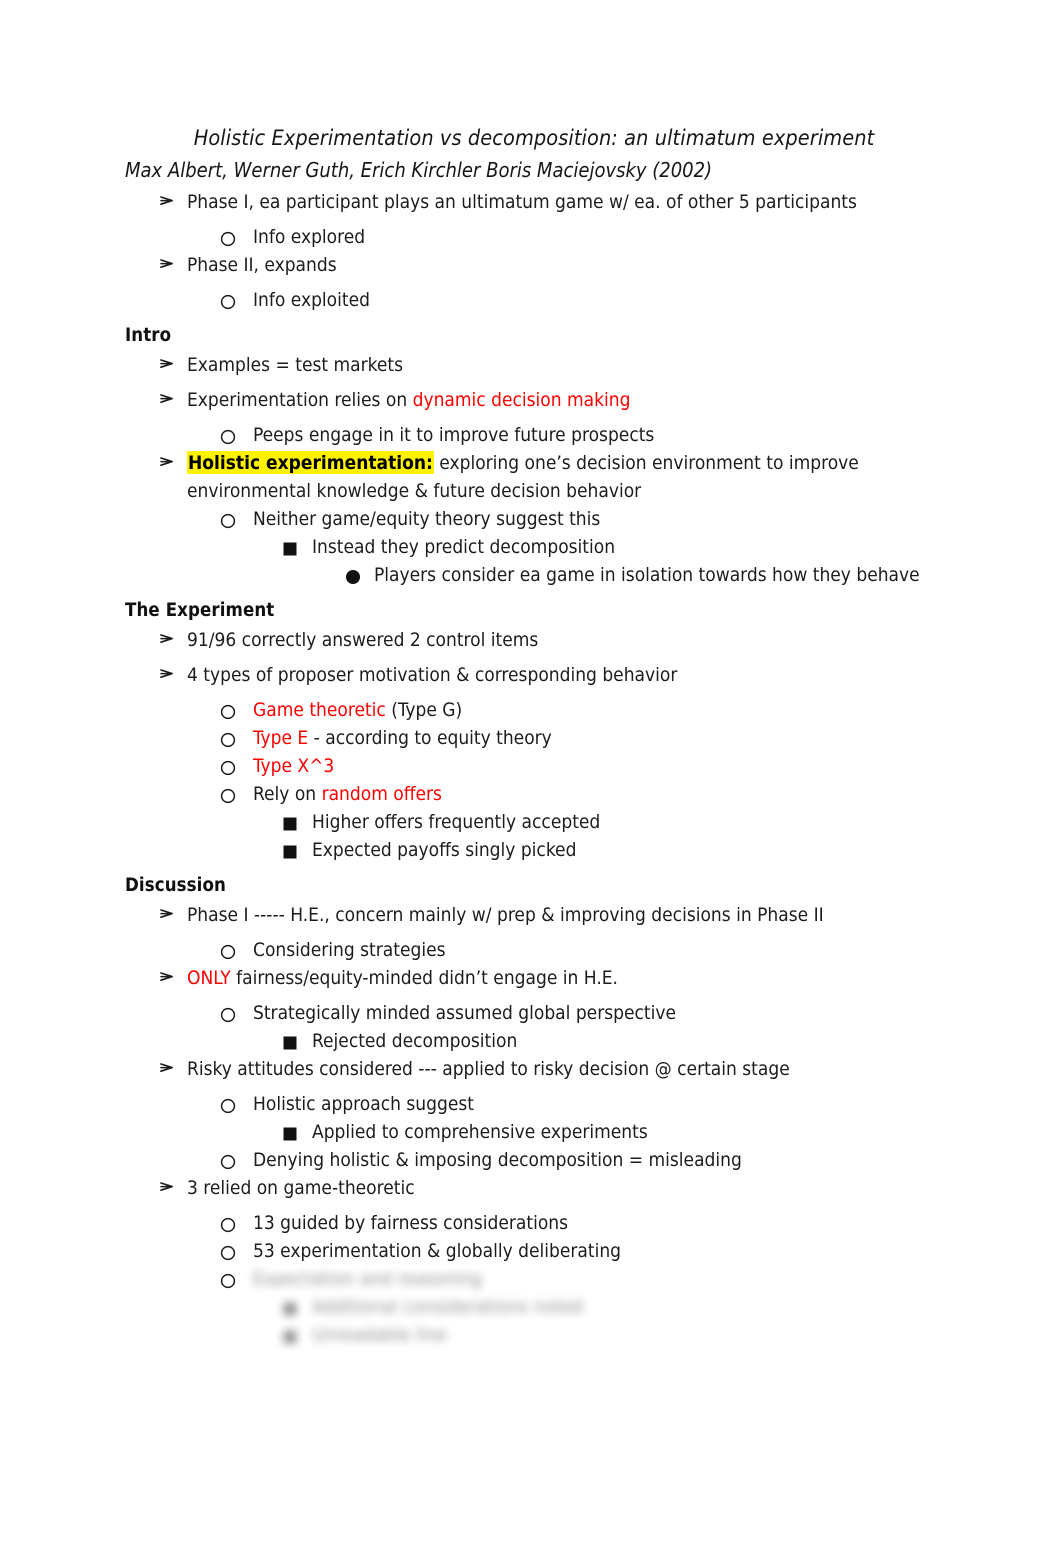  Describe the element at coordinates (456, 821) in the screenshot. I see `bullet-text-segment: Higher offers frequently accepted` at that location.